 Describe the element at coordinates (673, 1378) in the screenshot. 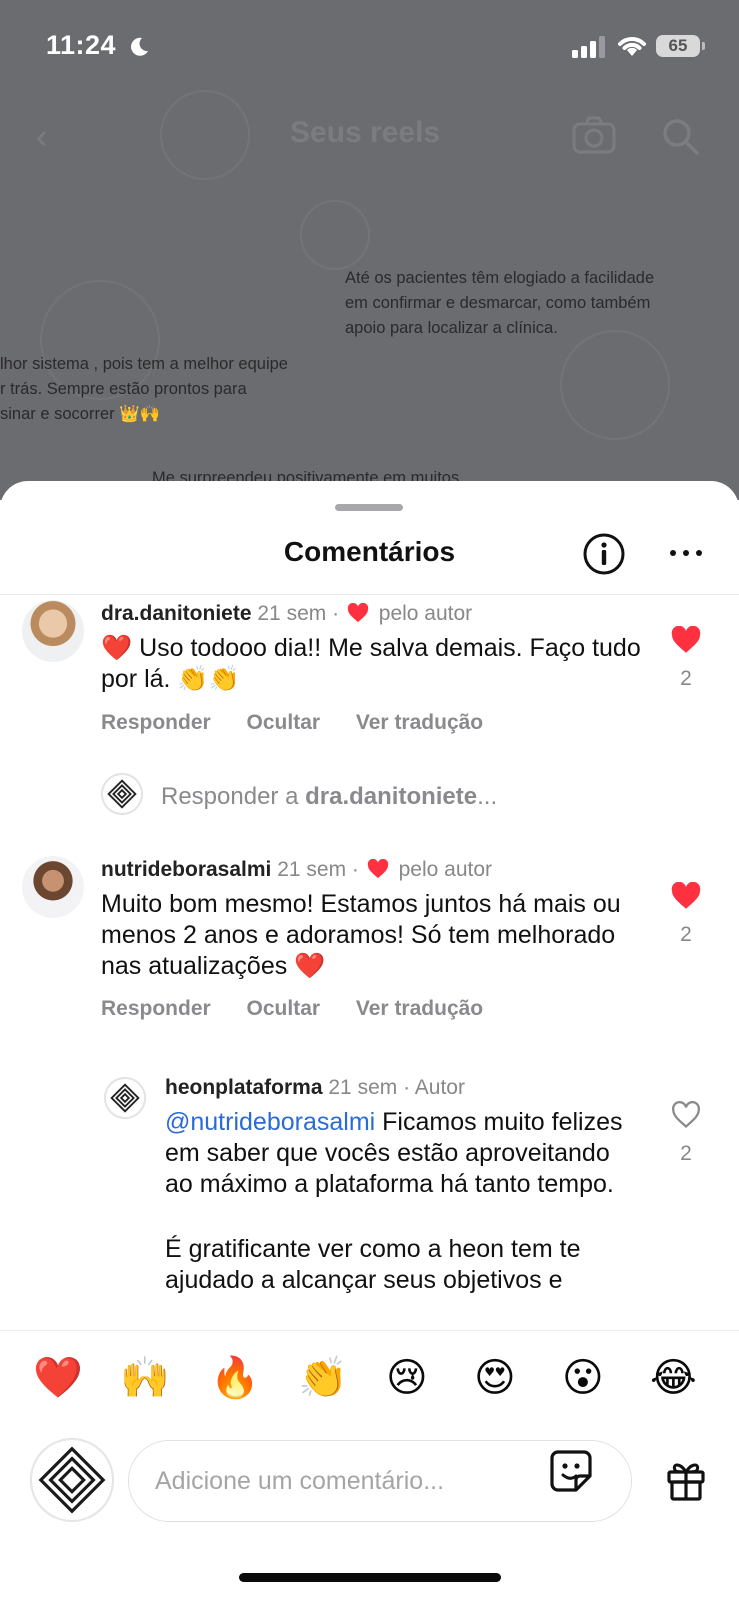

I see `emoji-laughing: 😂` at that location.